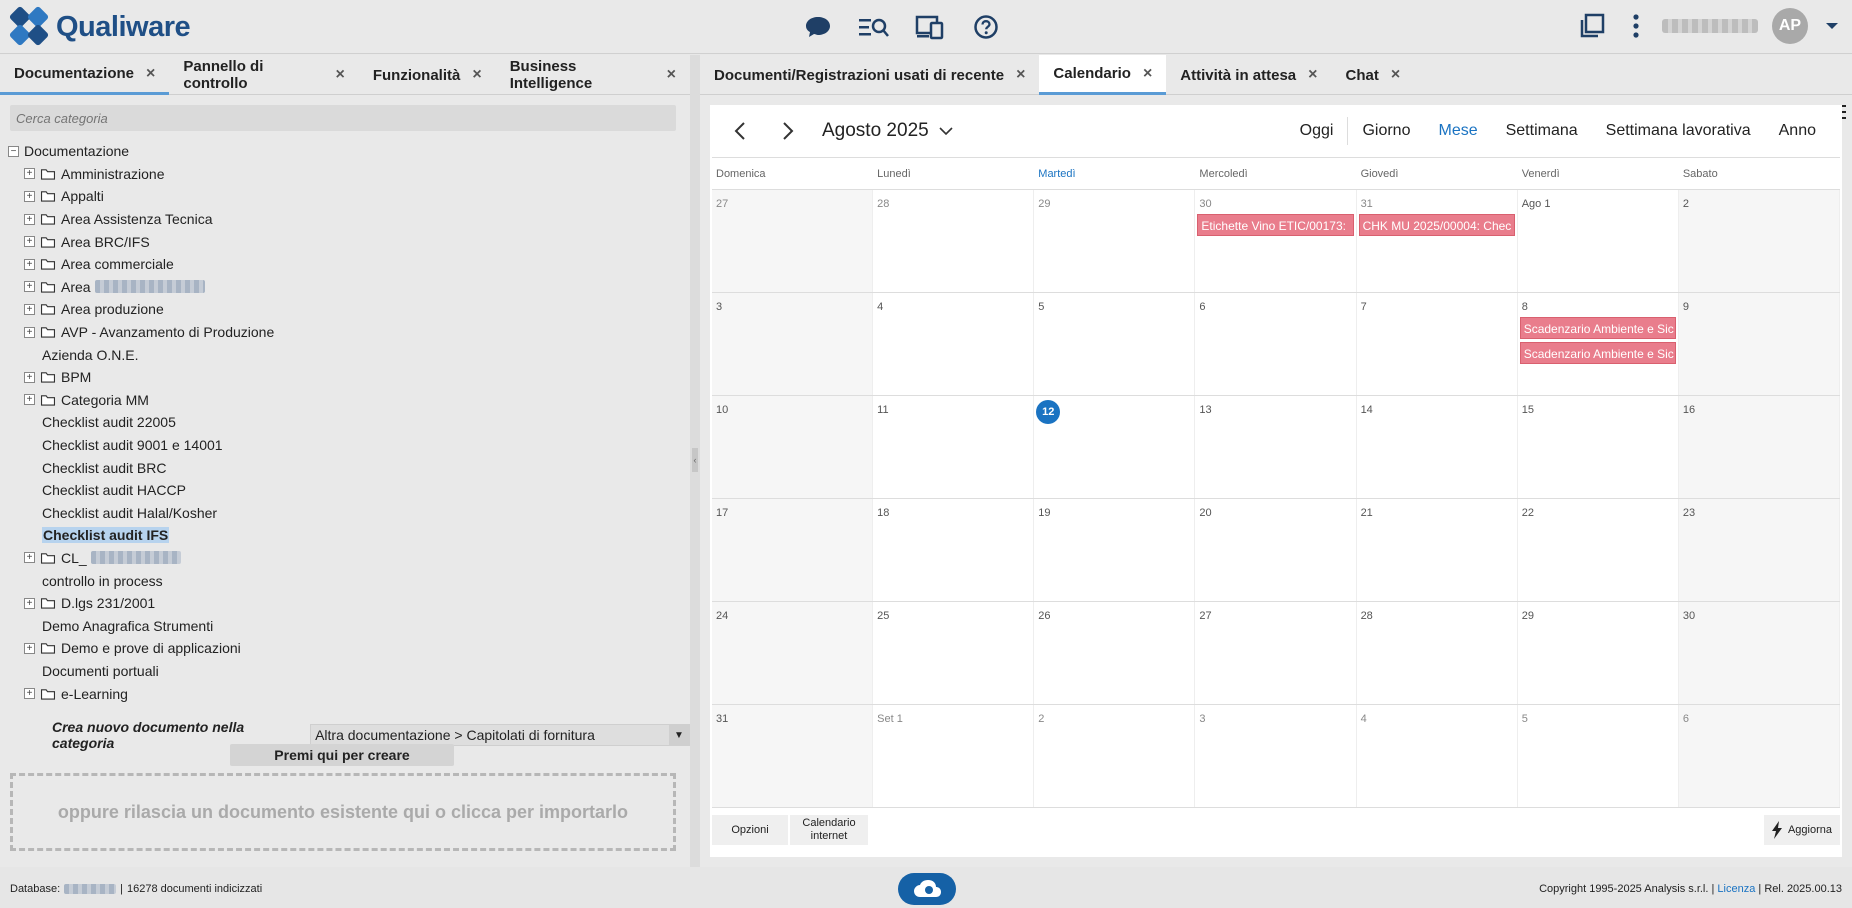 The width and height of the screenshot is (1852, 908). What do you see at coordinates (788, 131) in the screenshot?
I see `chevron-right-icon` at bounding box center [788, 131].